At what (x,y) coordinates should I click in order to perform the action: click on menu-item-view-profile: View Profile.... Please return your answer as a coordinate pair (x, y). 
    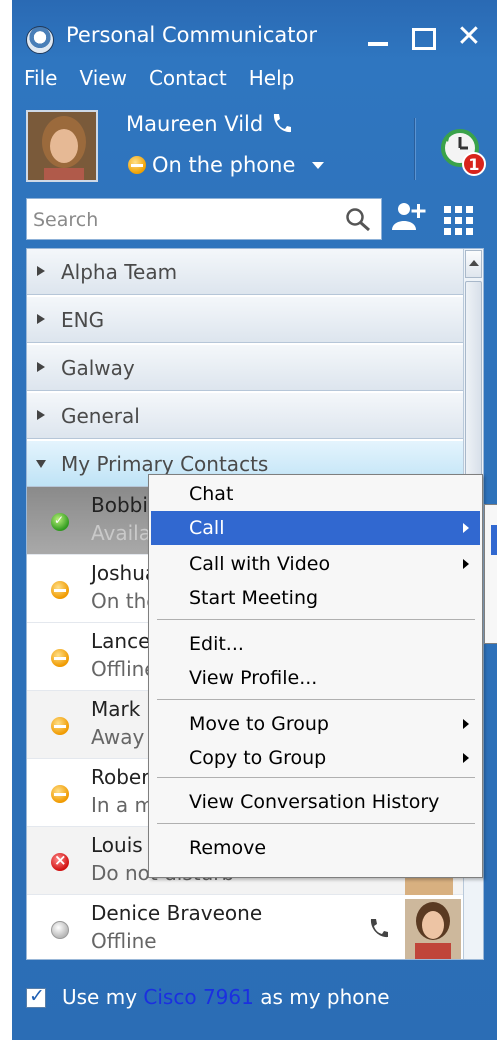
    Looking at the image, I should click on (315, 678).